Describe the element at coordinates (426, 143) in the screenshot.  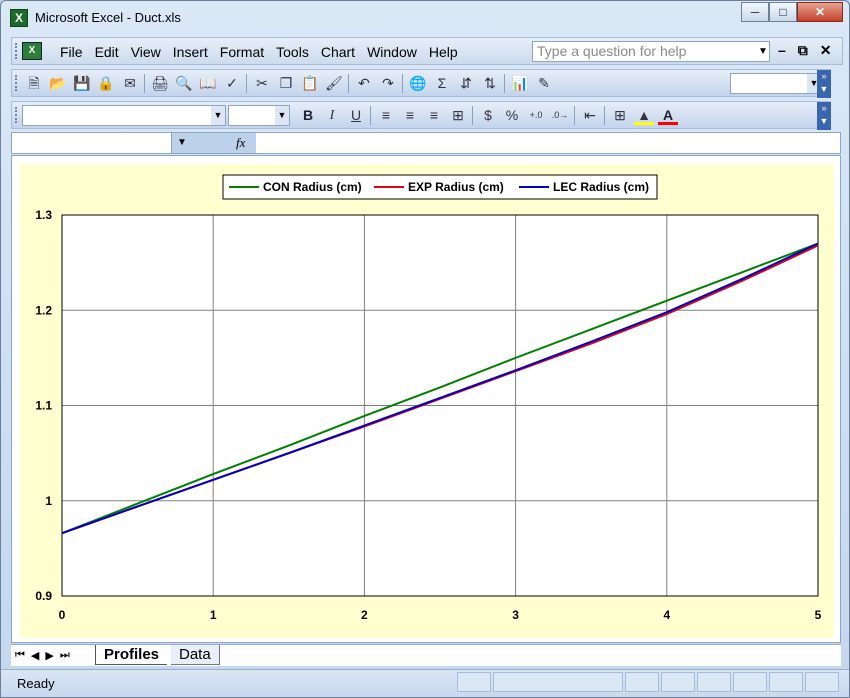
I see `formula-bar: ▼ fx` at that location.